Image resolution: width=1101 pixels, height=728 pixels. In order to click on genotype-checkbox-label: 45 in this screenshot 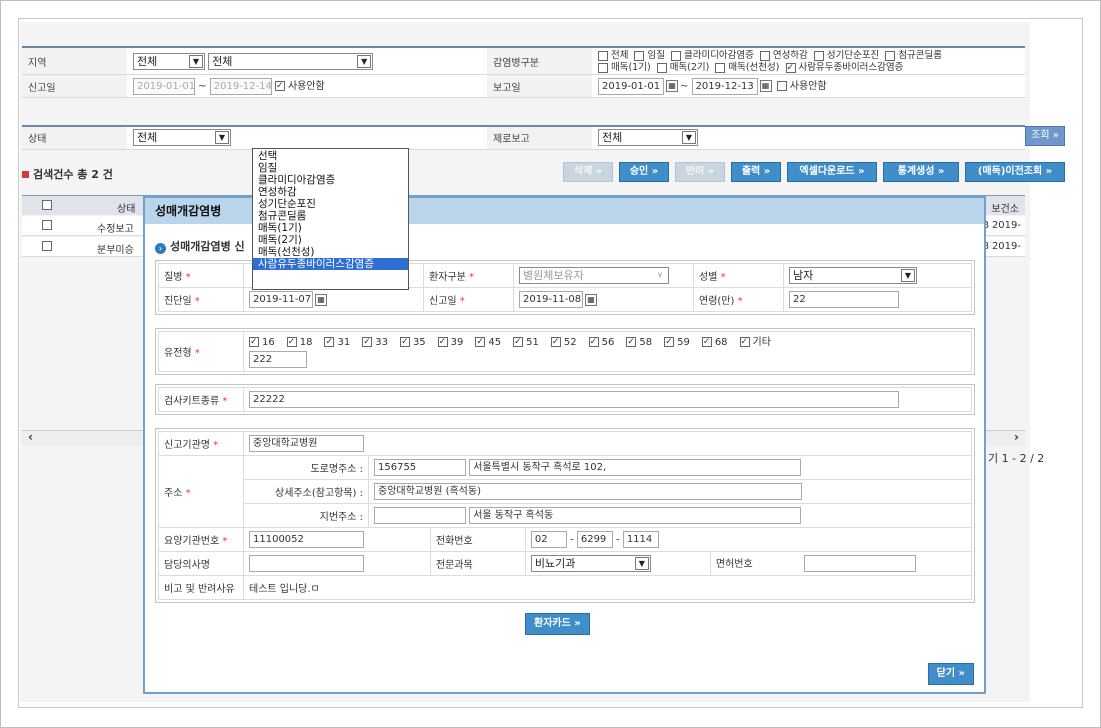, I will do `click(495, 342)`.